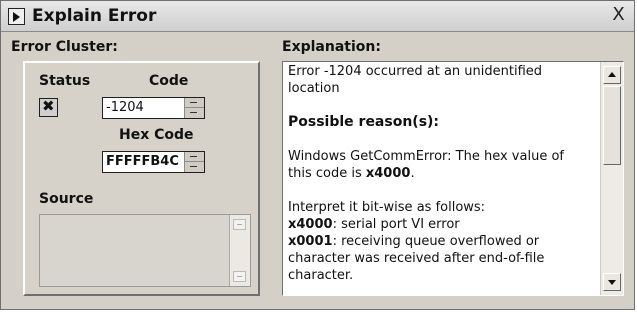 The image size is (637, 312). I want to click on hex-value-highlight: x4000, so click(388, 173).